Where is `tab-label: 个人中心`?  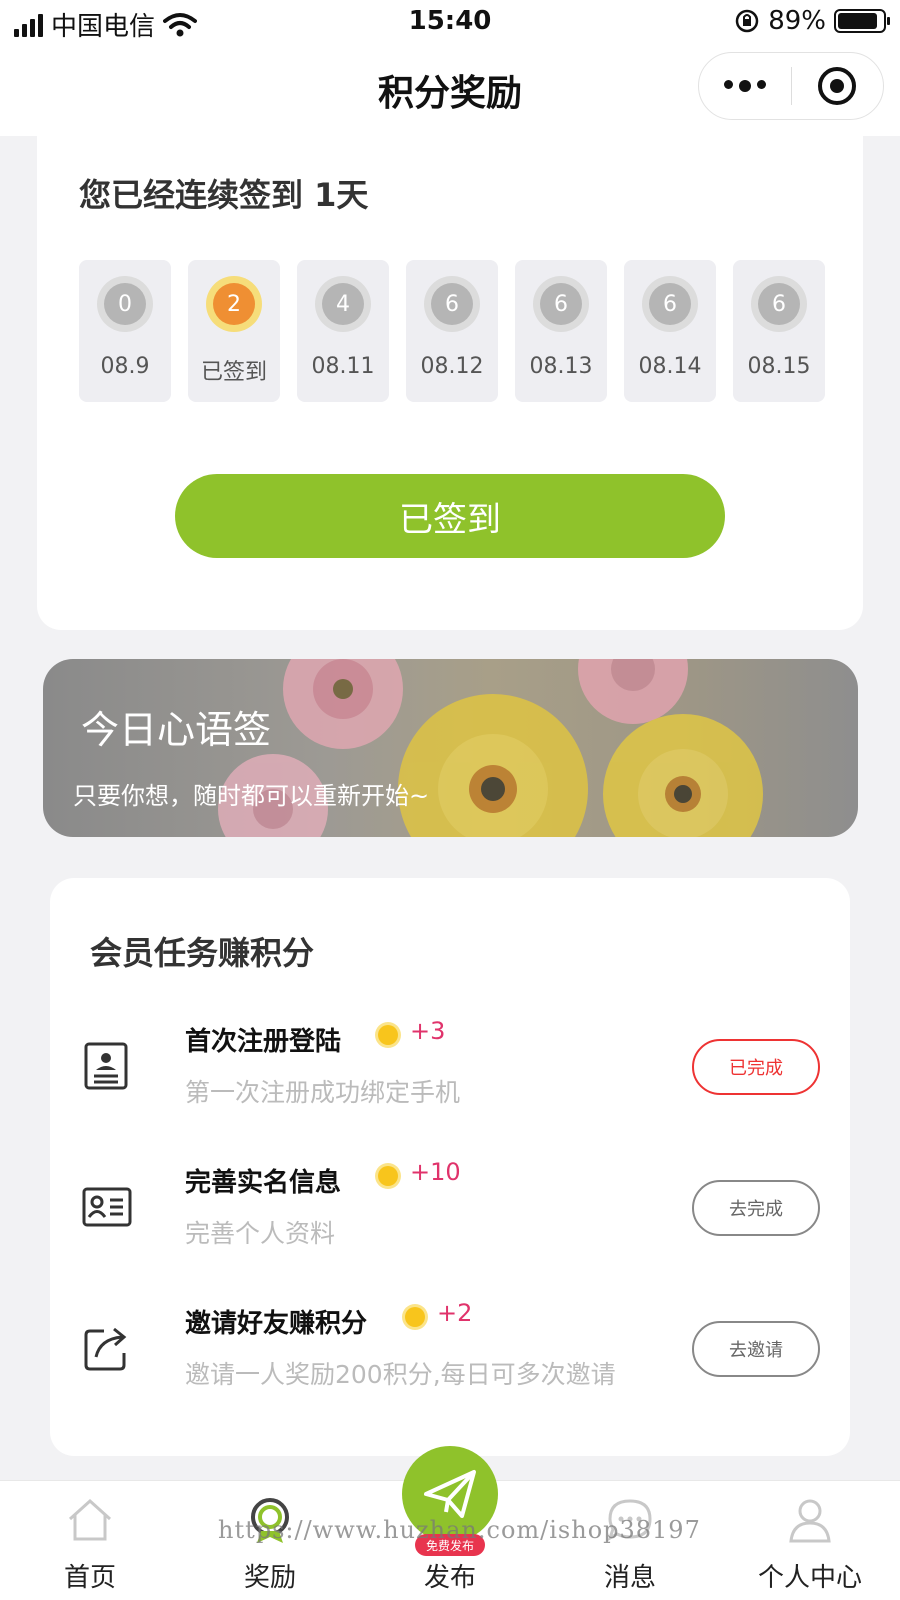 tab-label: 个人中心 is located at coordinates (809, 1578).